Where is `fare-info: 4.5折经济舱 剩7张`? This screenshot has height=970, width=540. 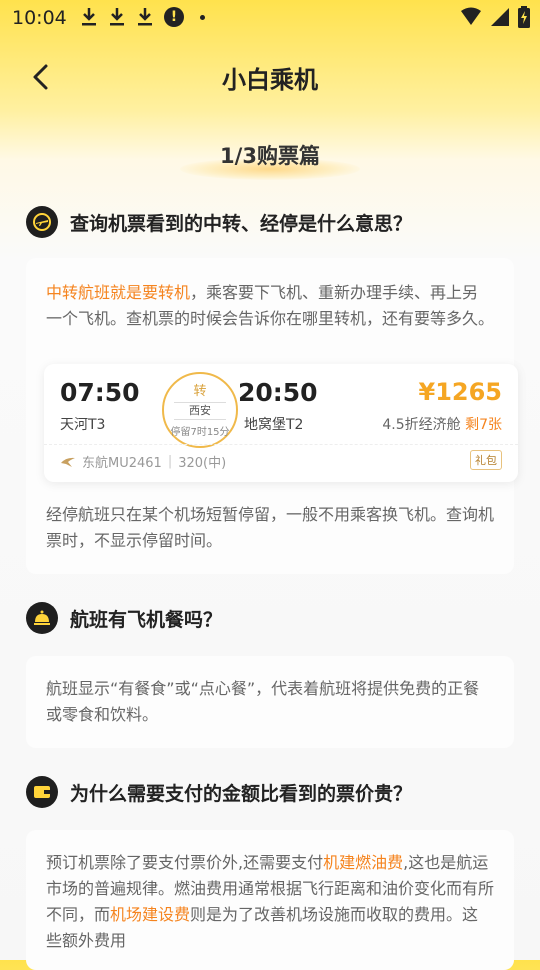 fare-info: 4.5折经济舱 剩7张 is located at coordinates (442, 424).